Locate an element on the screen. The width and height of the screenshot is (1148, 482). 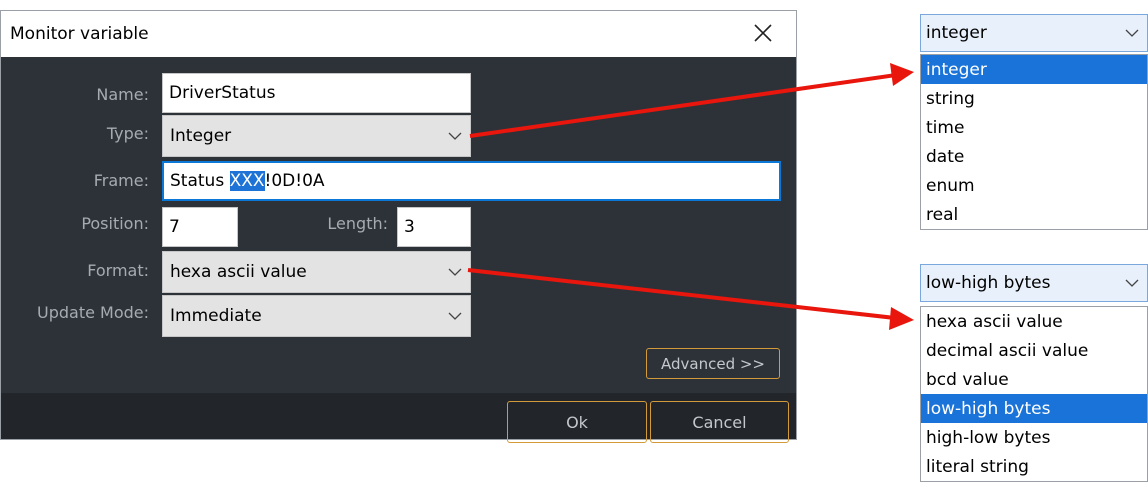
type-option: real is located at coordinates (1034, 214).